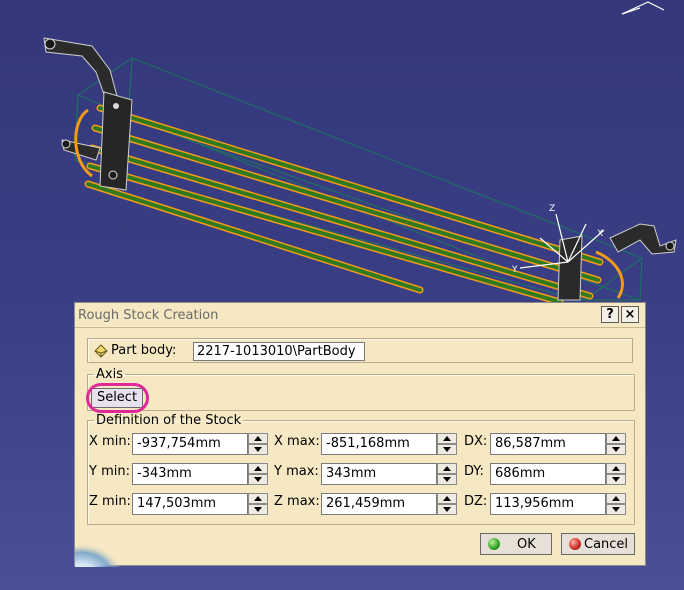 The height and width of the screenshot is (590, 684). Describe the element at coordinates (379, 504) in the screenshot. I see `z-max-field: 261,459mm` at that location.